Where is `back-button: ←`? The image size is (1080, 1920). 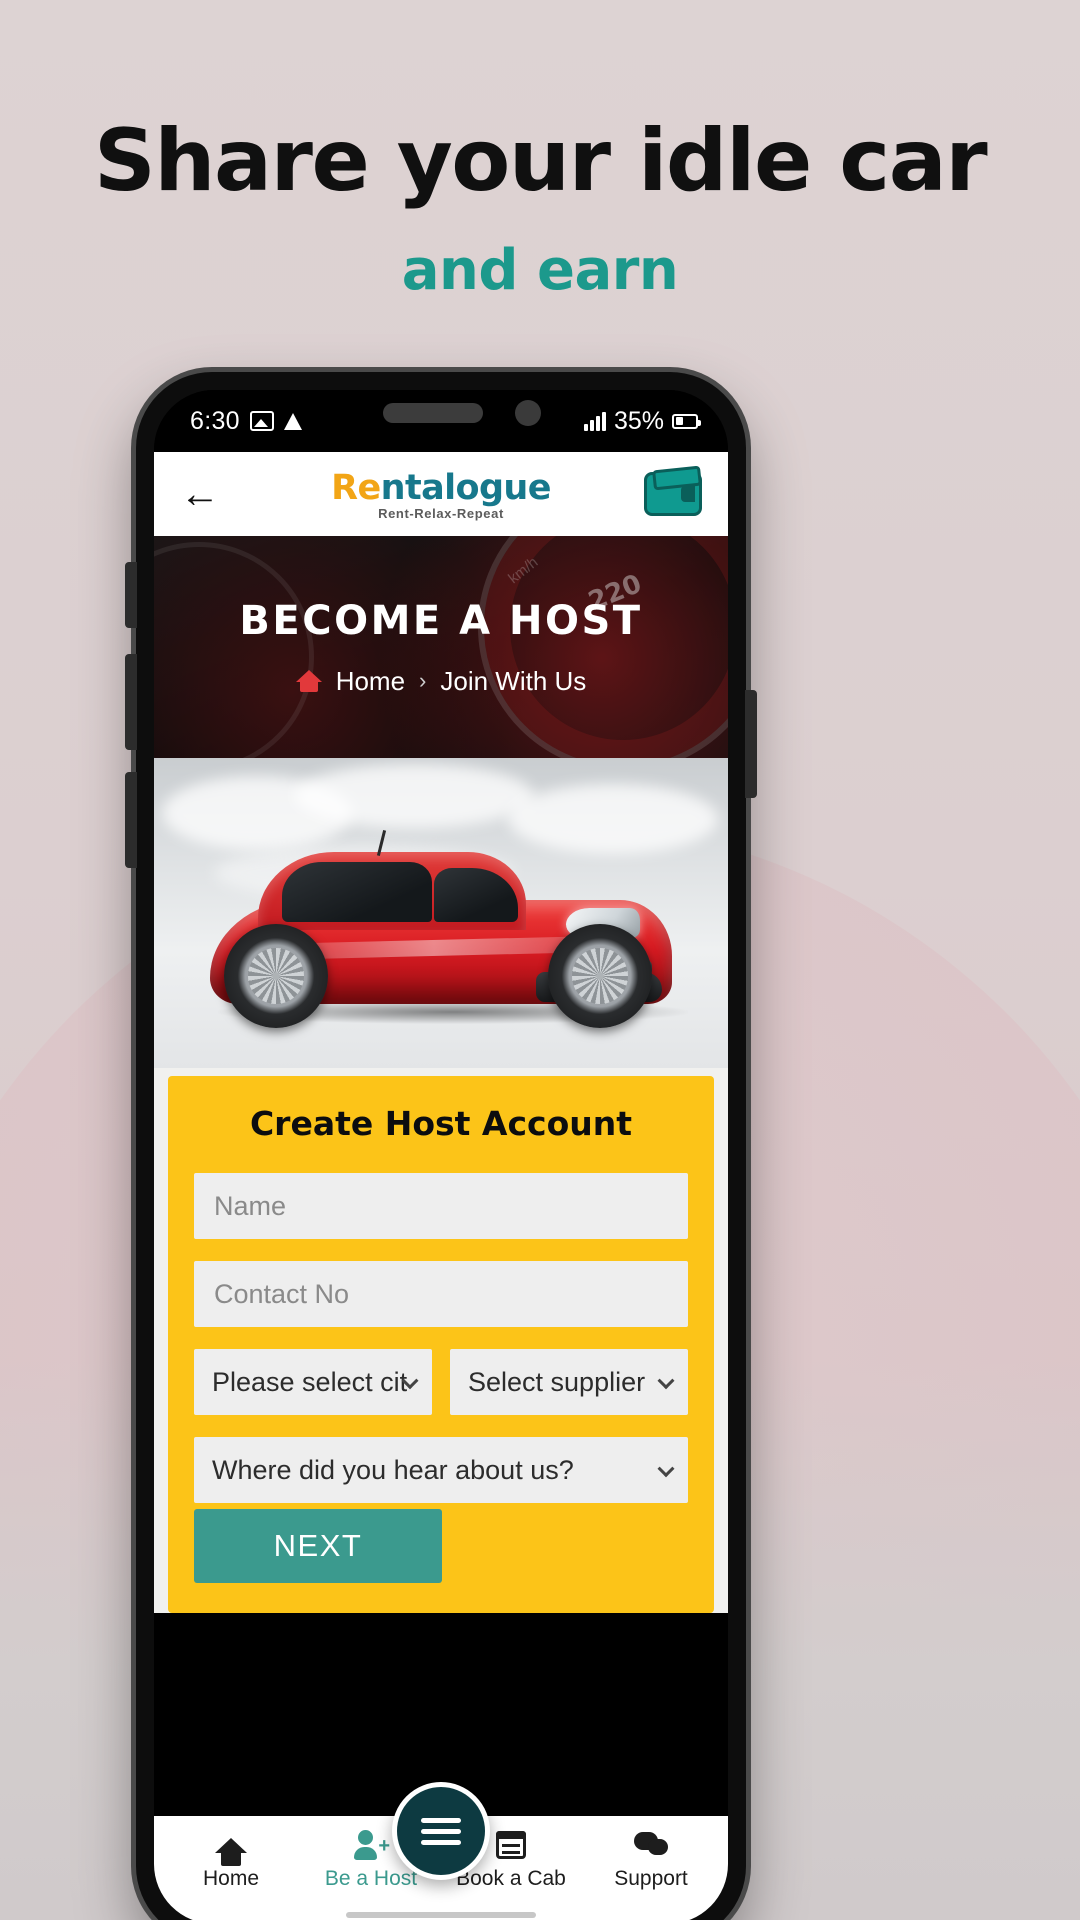 back-button: ← is located at coordinates (208, 494).